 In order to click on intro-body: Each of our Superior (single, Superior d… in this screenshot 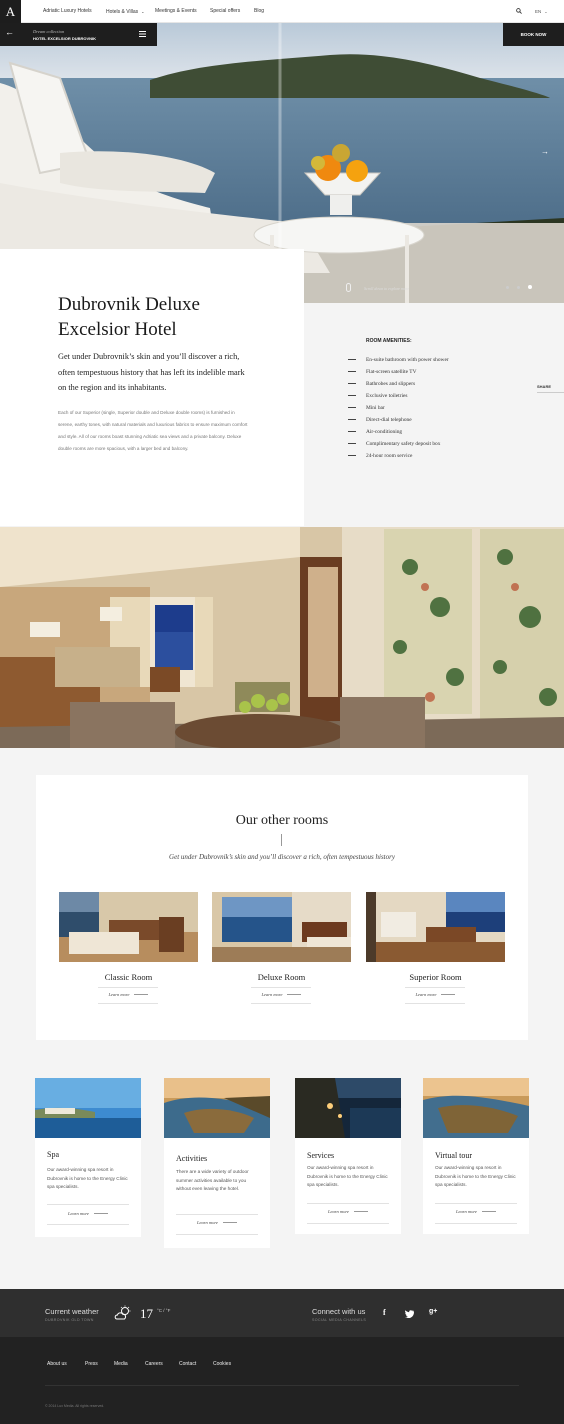, I will do `click(153, 431)`.